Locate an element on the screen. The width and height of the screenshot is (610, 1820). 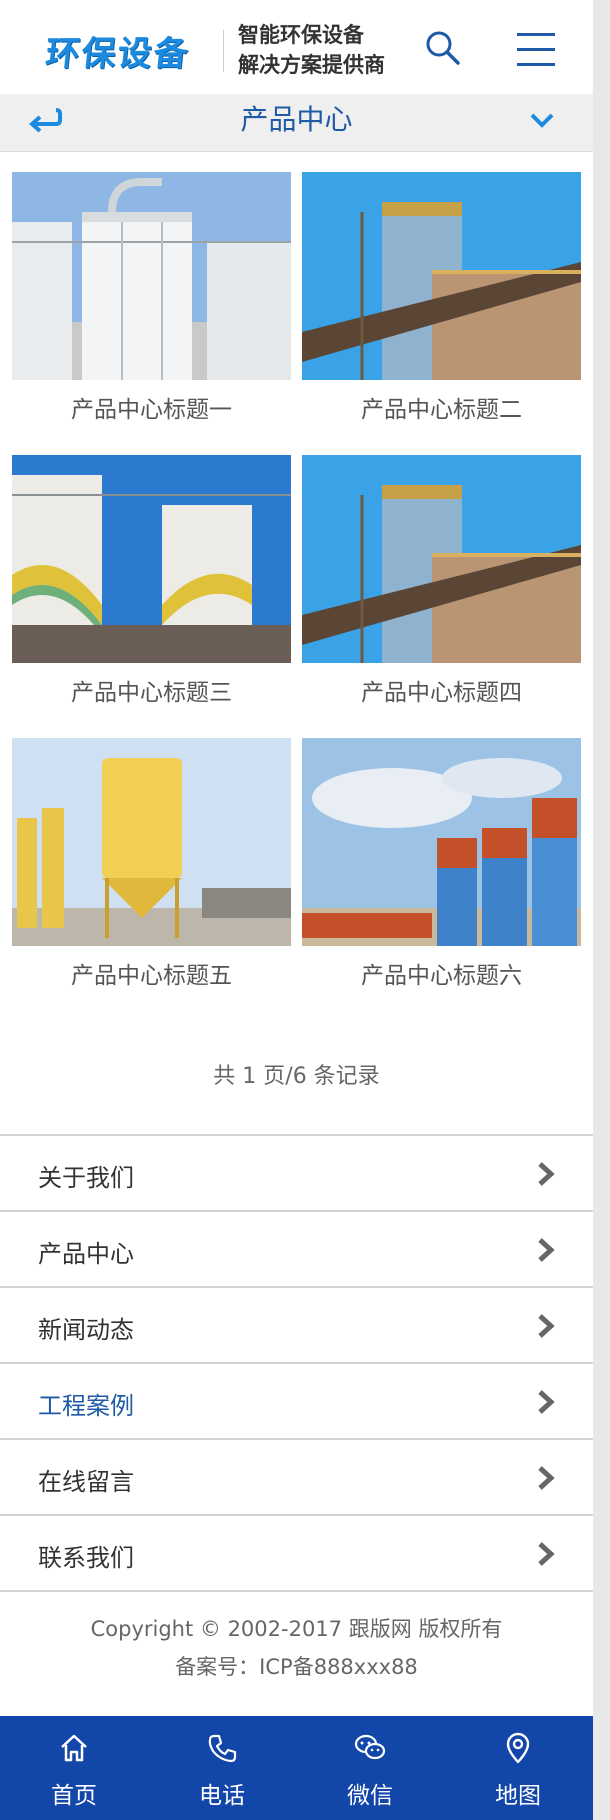
nav-item-label: 关于我们 is located at coordinates (86, 1178).